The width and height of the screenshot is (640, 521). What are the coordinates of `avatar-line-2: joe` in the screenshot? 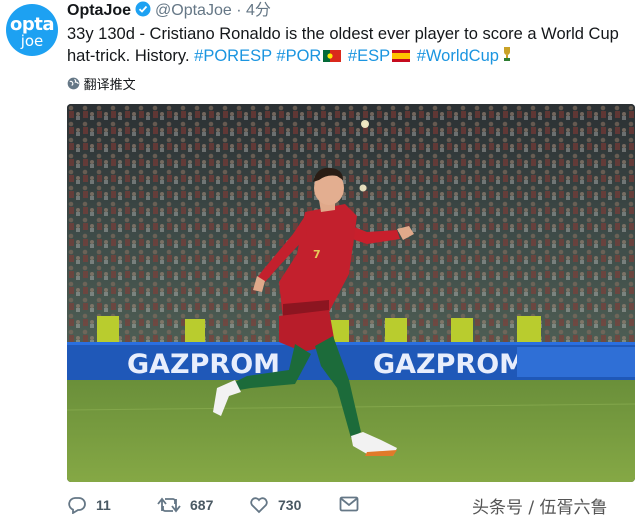 It's located at (32, 41).